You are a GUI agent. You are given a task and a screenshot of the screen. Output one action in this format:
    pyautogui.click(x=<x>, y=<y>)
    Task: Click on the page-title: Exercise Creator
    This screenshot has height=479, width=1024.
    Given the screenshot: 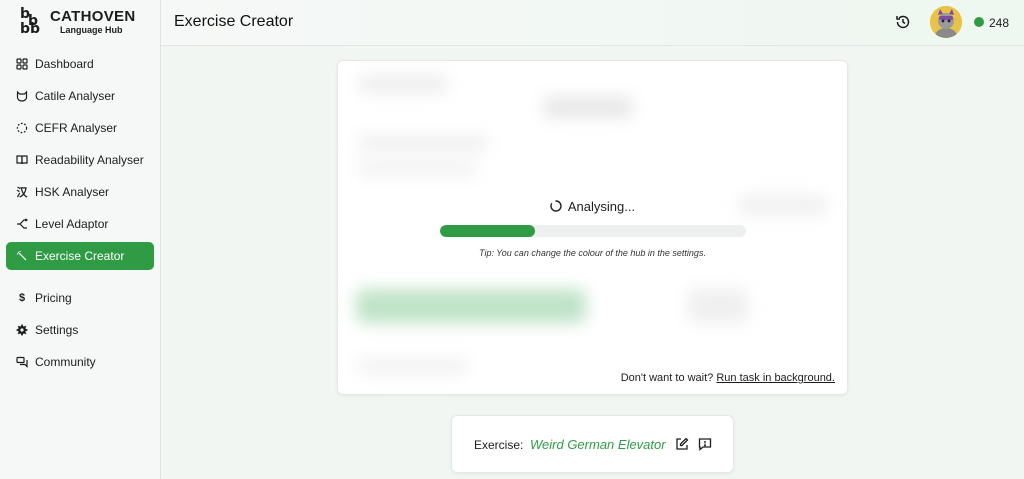 What is the action you would take?
    pyautogui.click(x=234, y=21)
    